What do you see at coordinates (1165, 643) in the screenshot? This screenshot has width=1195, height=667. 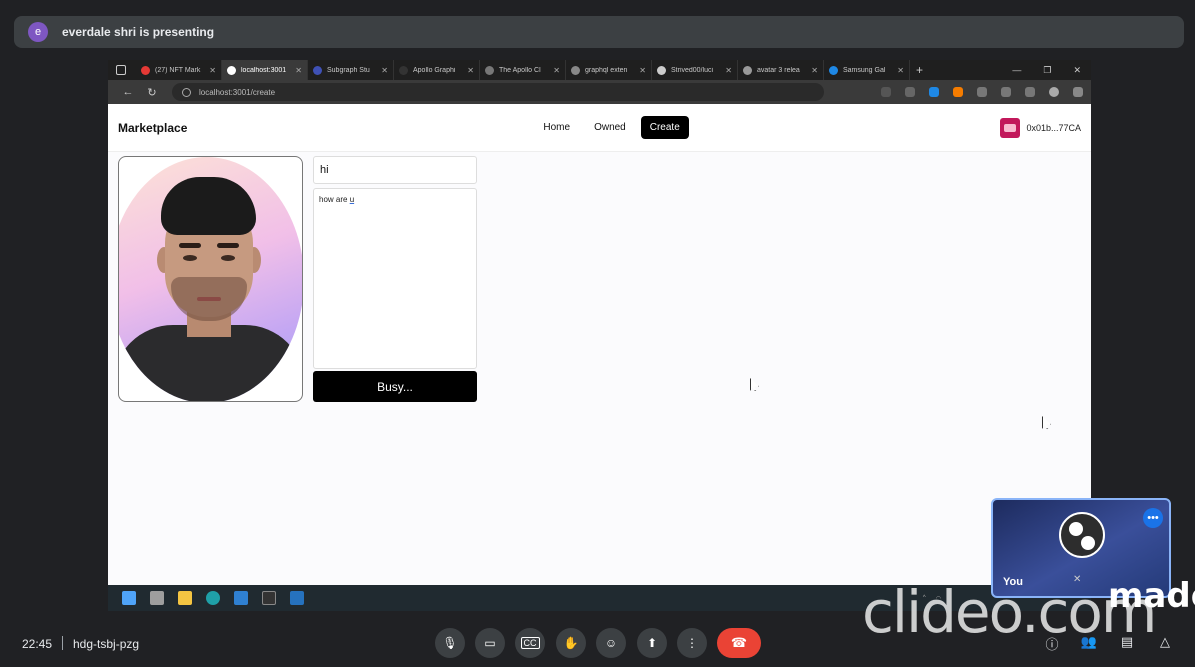 I see `activities-icon: △` at bounding box center [1165, 643].